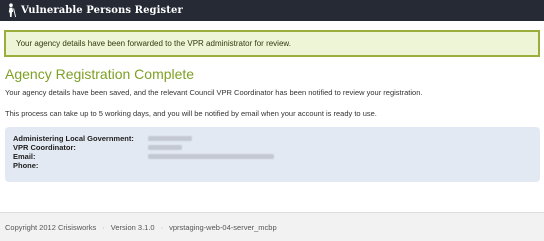  I want to click on detail-row-local-government: Administering Local Government:, so click(276, 138).